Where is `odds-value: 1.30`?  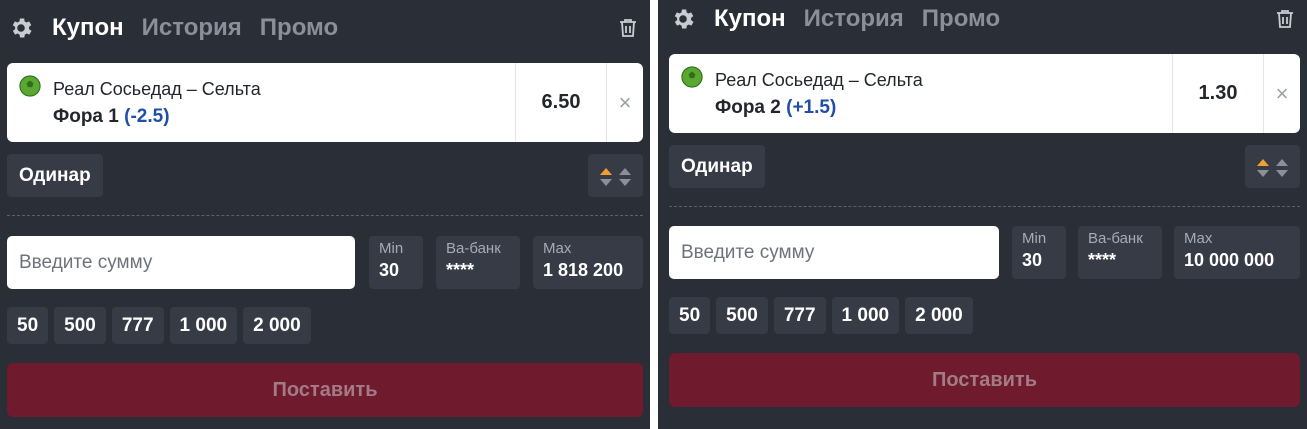
odds-value: 1.30 is located at coordinates (1218, 93).